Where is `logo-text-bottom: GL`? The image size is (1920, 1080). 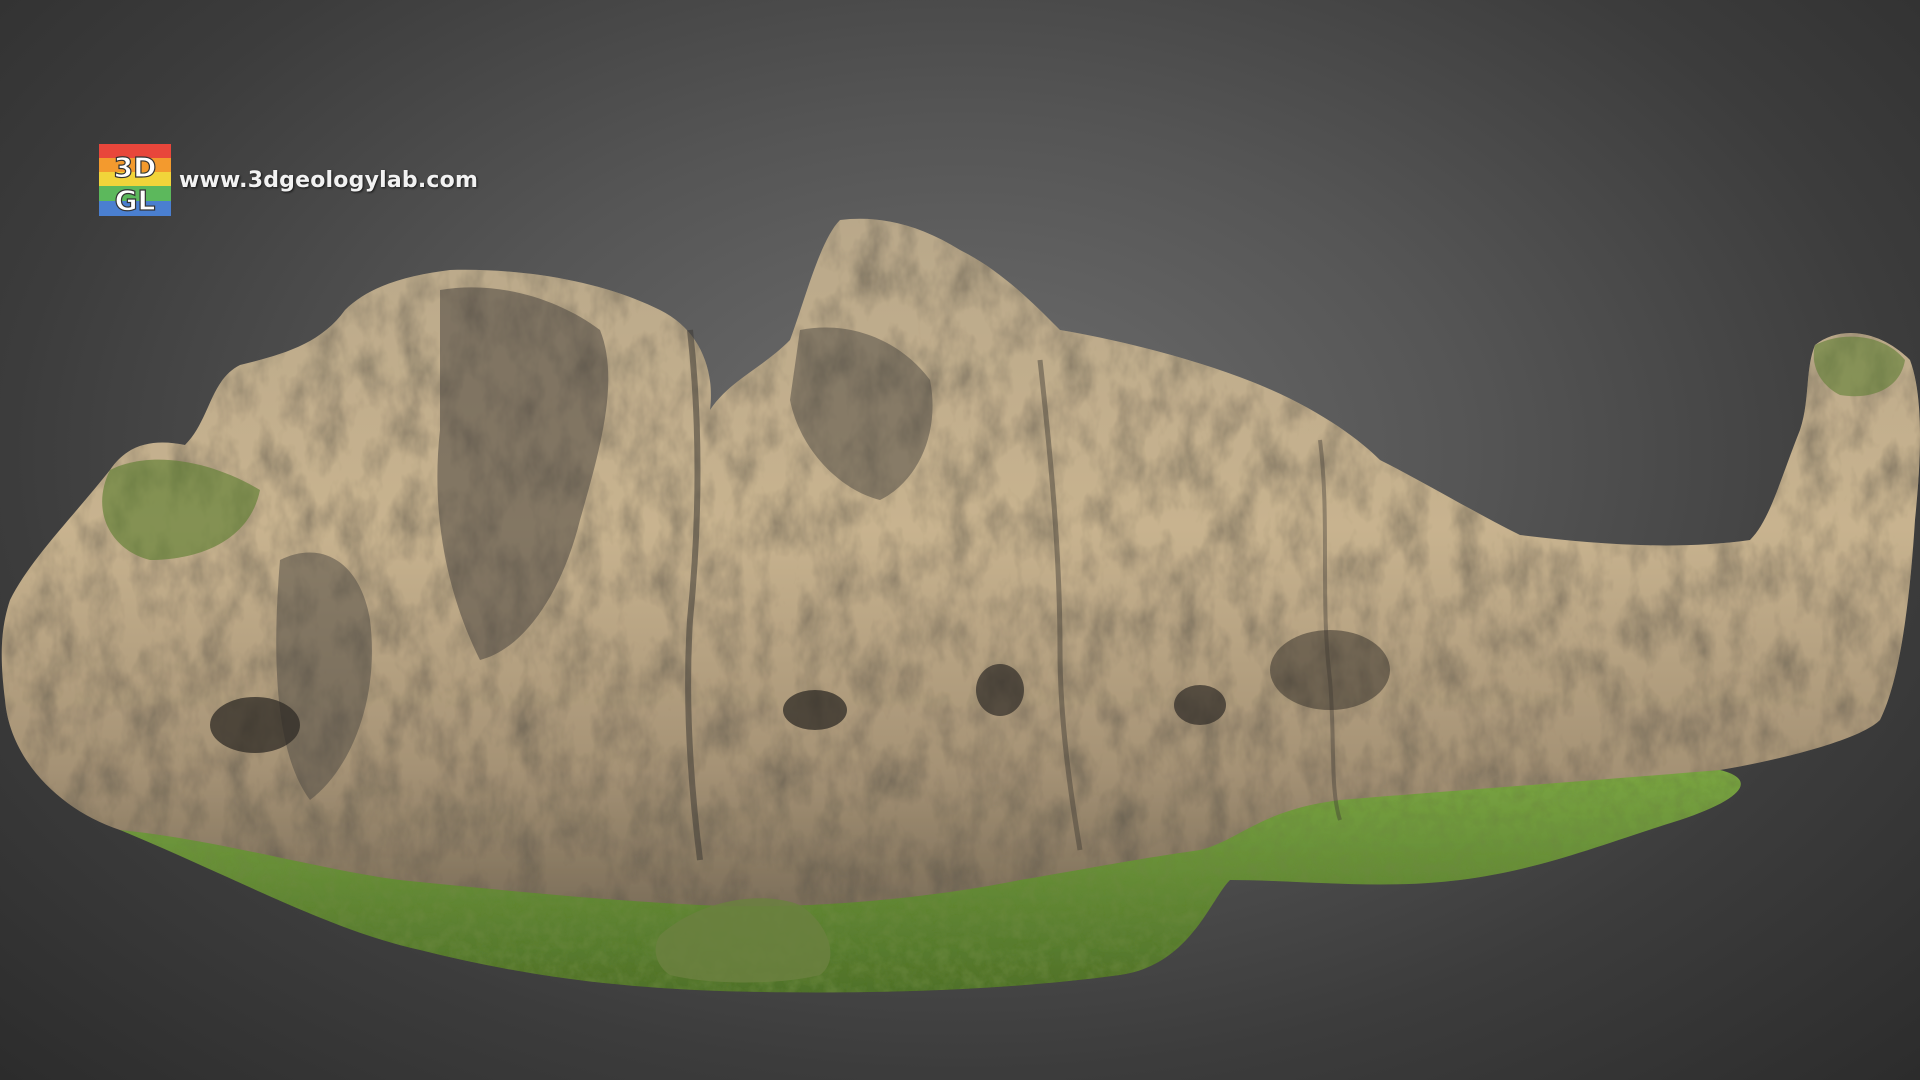
logo-text-bottom: GL is located at coordinates (135, 200).